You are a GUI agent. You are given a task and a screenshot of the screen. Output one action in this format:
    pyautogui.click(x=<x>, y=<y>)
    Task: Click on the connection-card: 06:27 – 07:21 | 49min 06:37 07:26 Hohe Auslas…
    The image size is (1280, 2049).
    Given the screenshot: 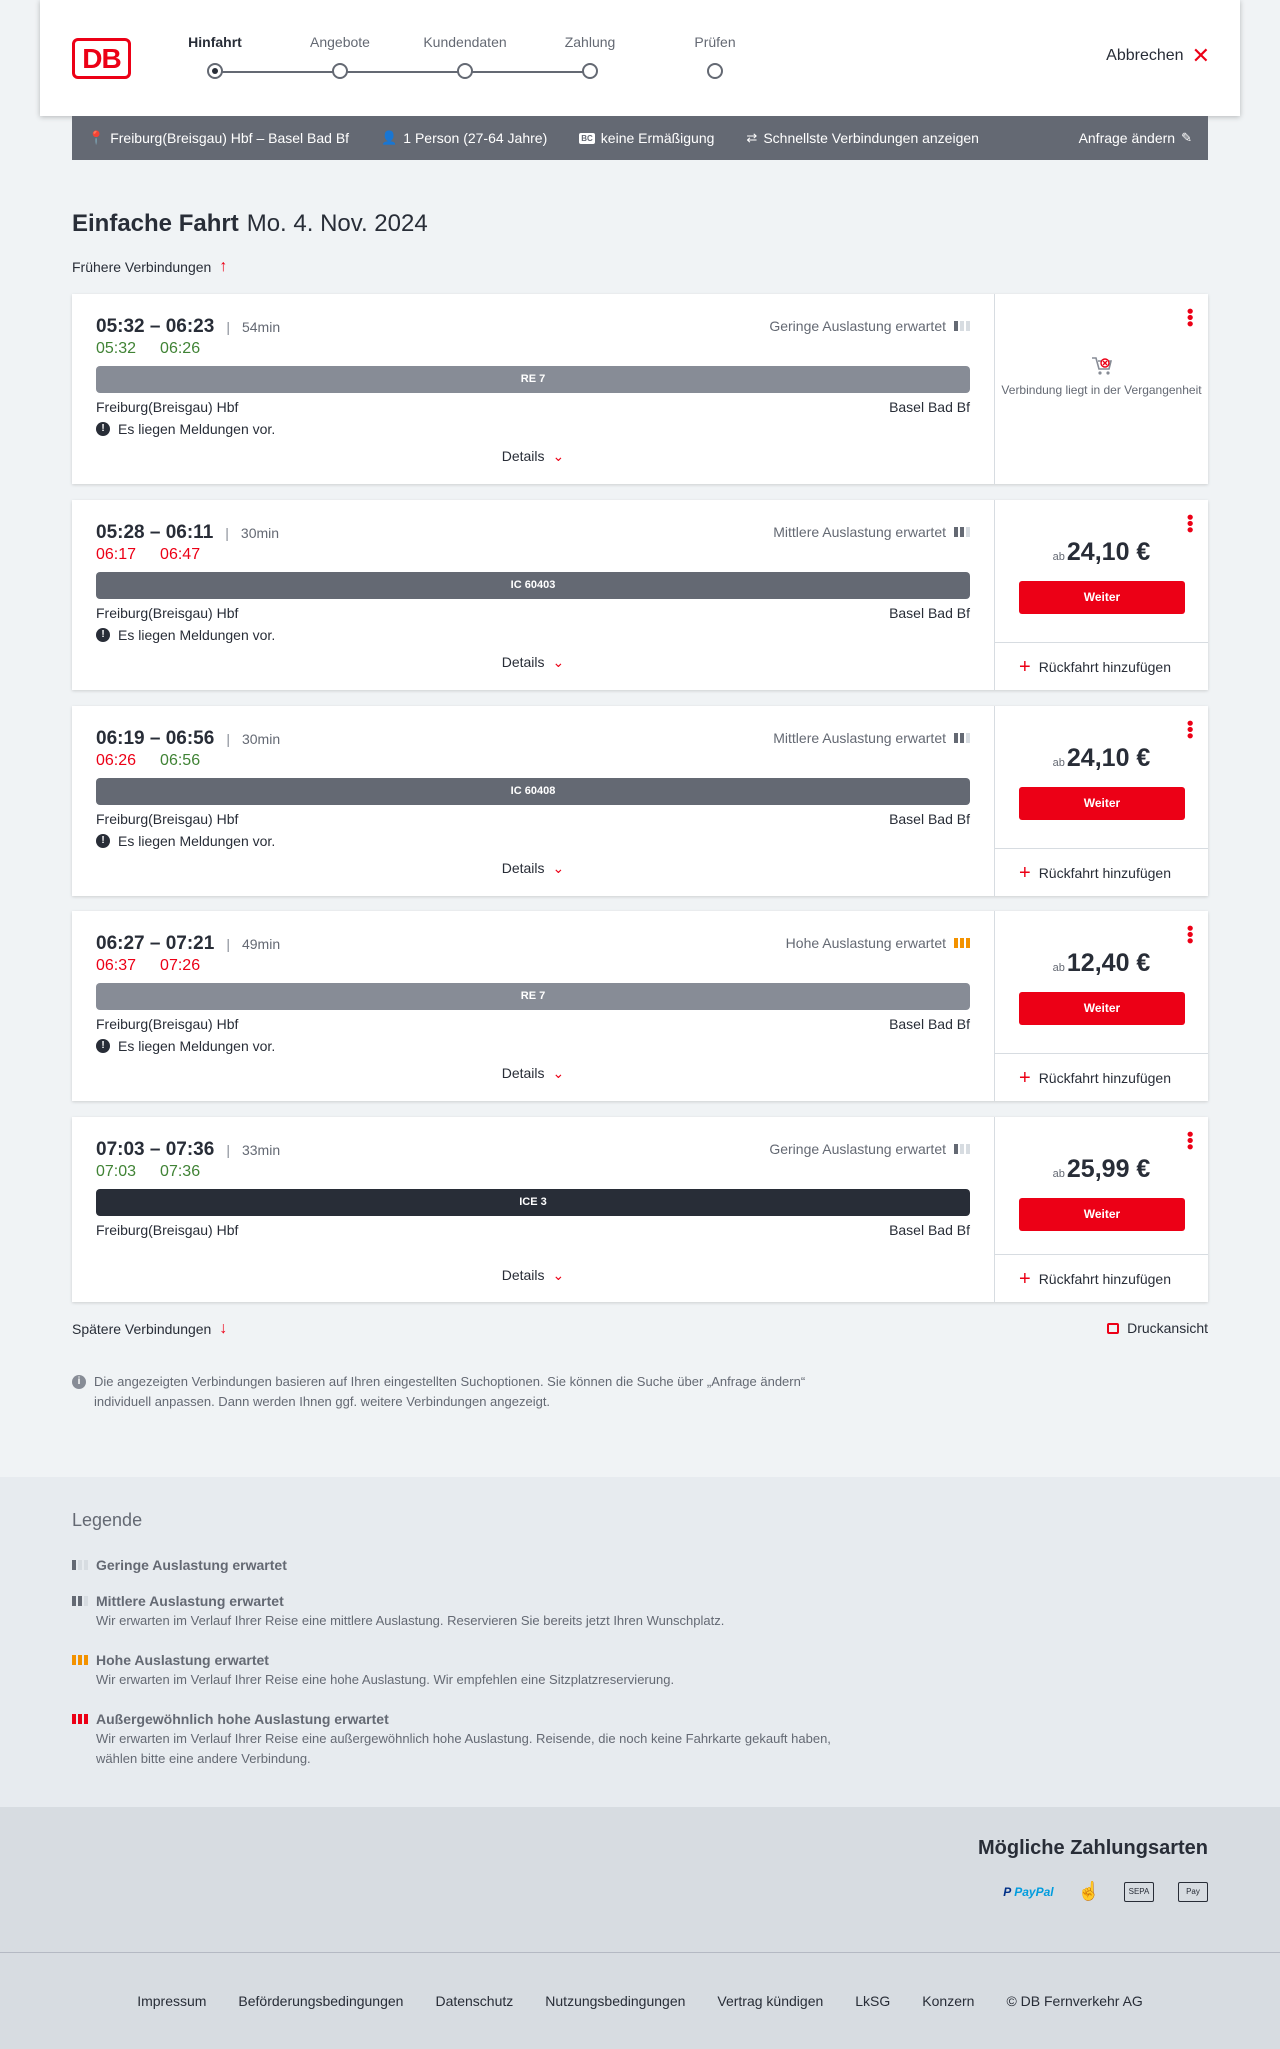 What is the action you would take?
    pyautogui.click(x=640, y=1006)
    